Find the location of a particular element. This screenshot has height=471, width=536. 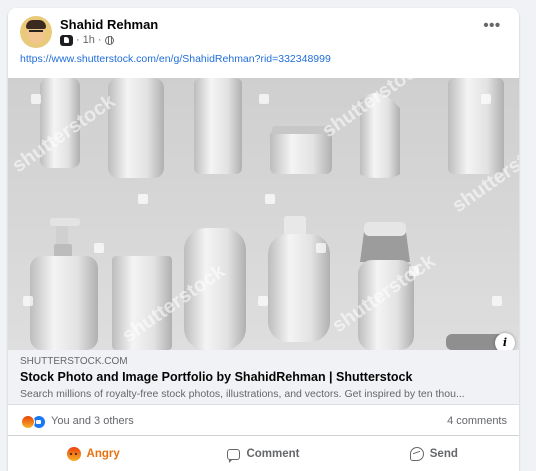

link-domain: SHUTTERSTOCK.COM is located at coordinates (74, 361).